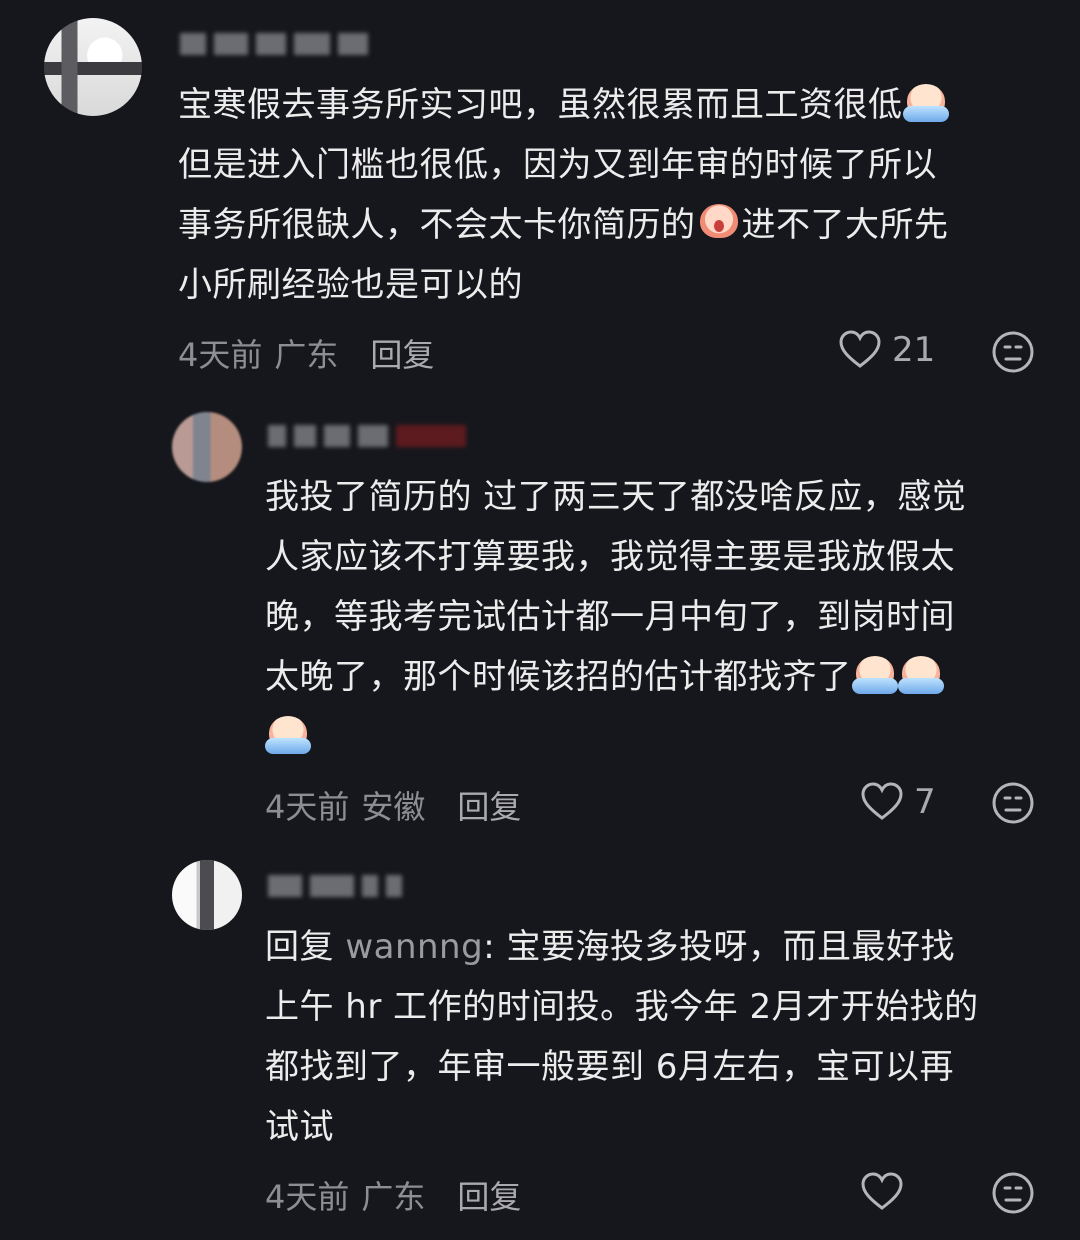 This screenshot has height=1240, width=1080. I want to click on comment-text-line: 试试, so click(299, 1127).